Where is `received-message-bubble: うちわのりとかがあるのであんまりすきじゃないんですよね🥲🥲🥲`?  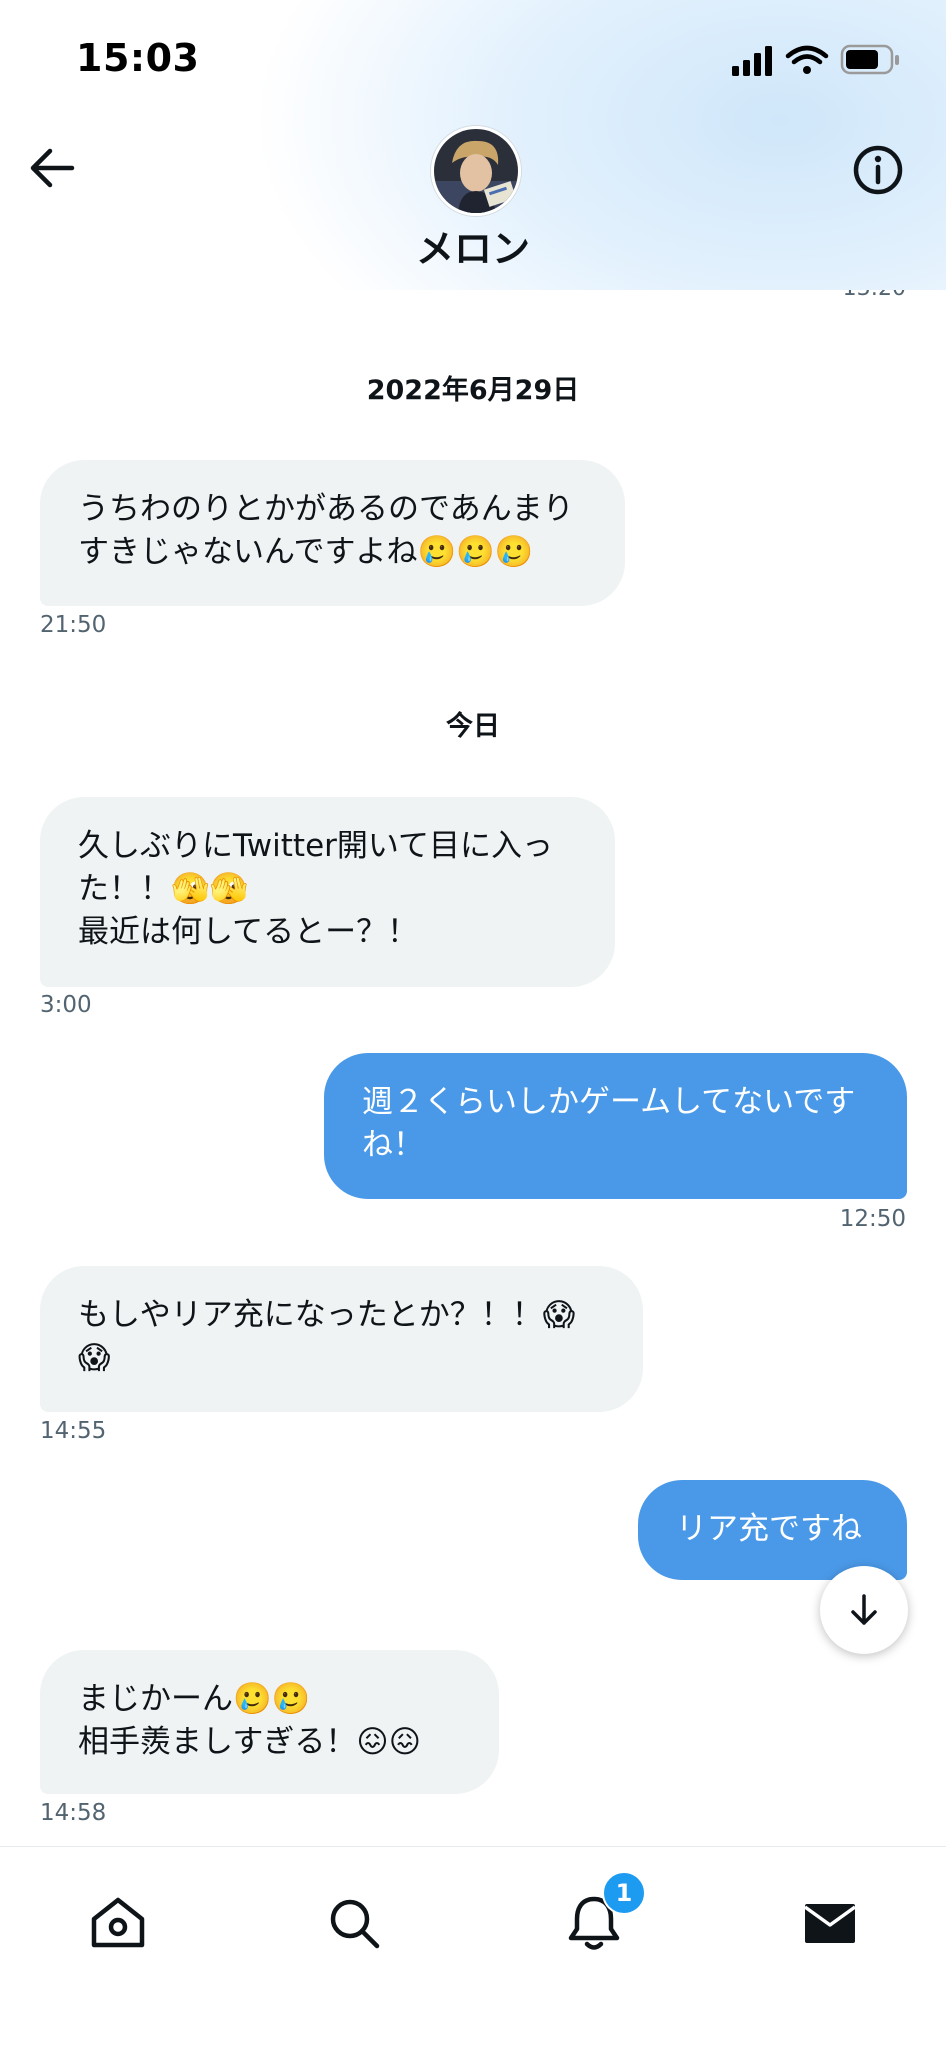 received-message-bubble: うちわのりとかがあるのであんまりすきじゃないんですよね🥲🥲🥲 is located at coordinates (332, 533).